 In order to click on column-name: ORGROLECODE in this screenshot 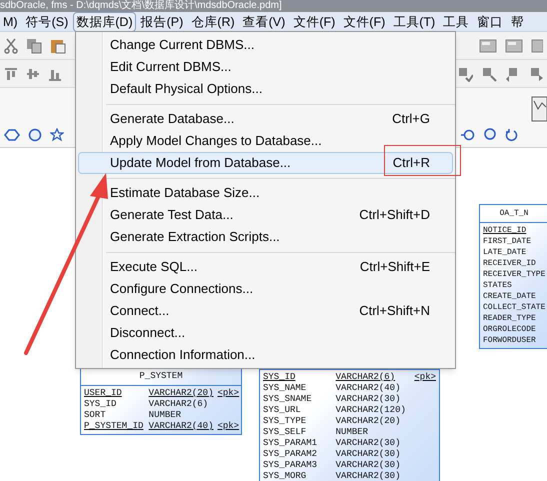, I will do `click(509, 329)`.